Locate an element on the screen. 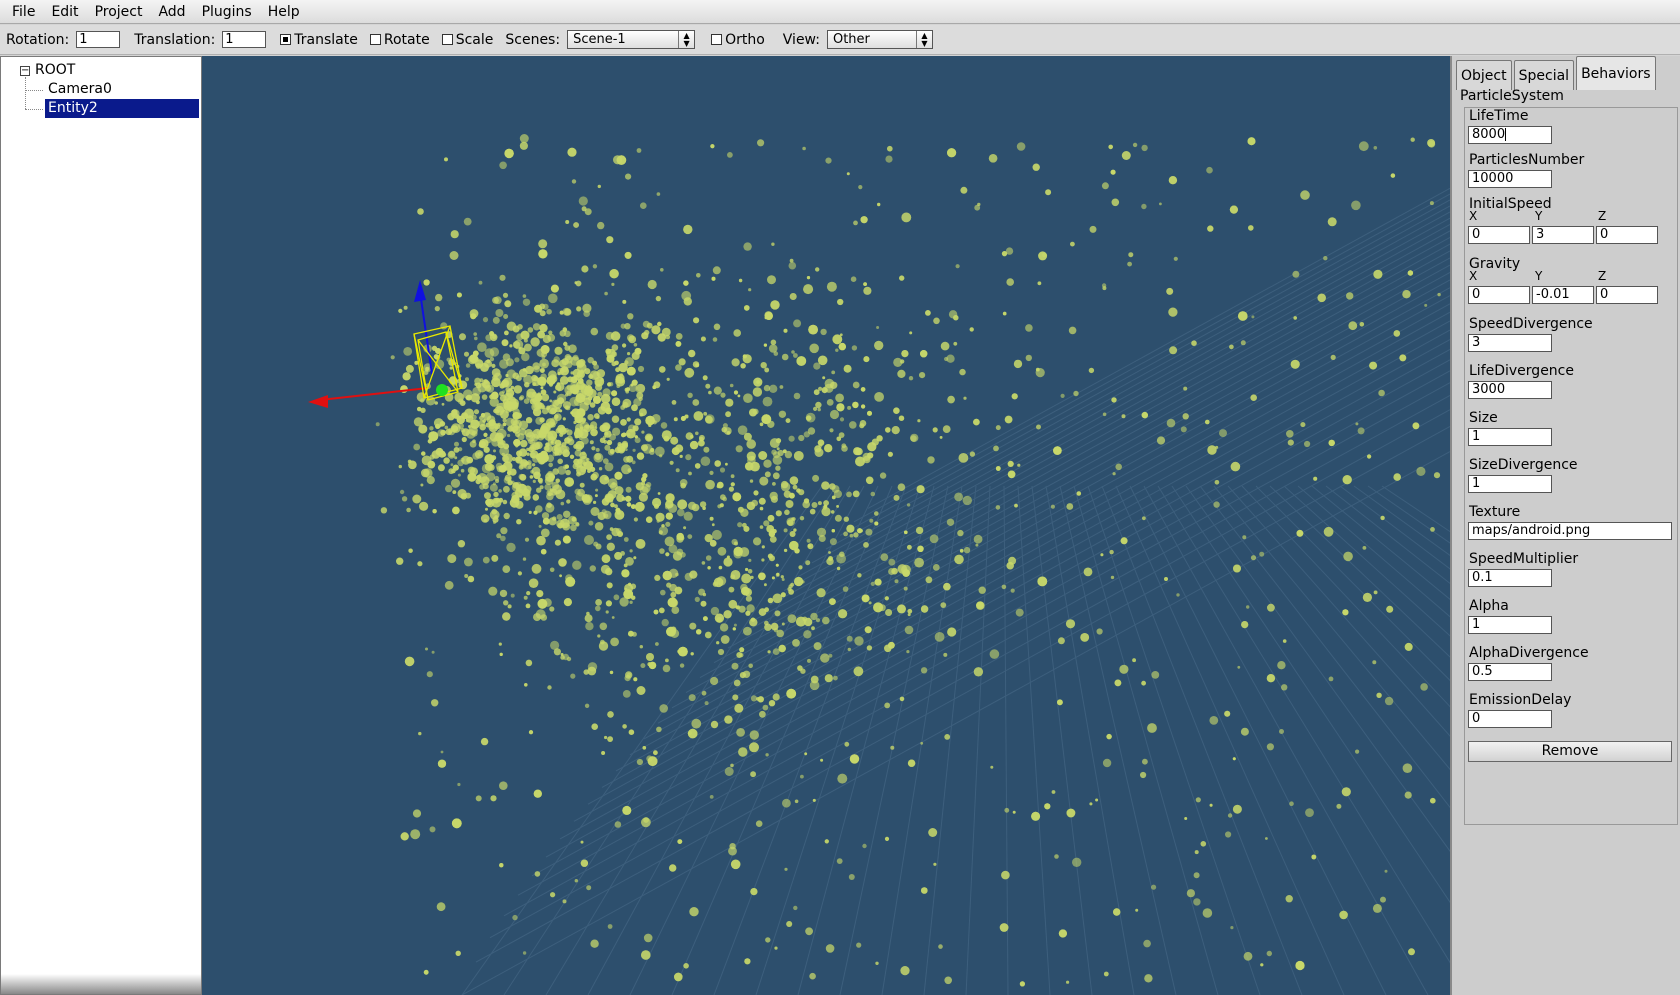 The width and height of the screenshot is (1680, 995). gravity-x-input: 0 is located at coordinates (1499, 295).